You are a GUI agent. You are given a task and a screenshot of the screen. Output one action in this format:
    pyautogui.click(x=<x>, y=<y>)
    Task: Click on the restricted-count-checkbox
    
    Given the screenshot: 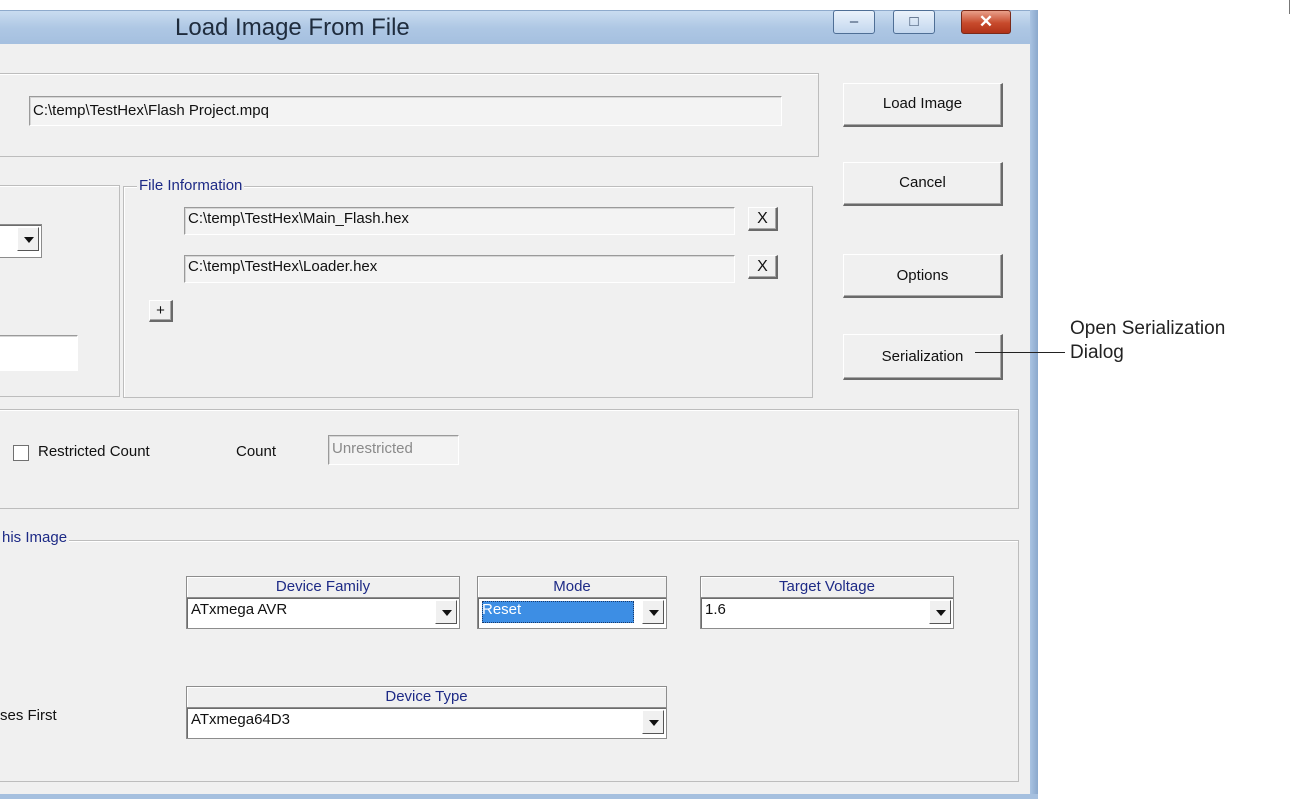 What is the action you would take?
    pyautogui.click(x=21, y=453)
    